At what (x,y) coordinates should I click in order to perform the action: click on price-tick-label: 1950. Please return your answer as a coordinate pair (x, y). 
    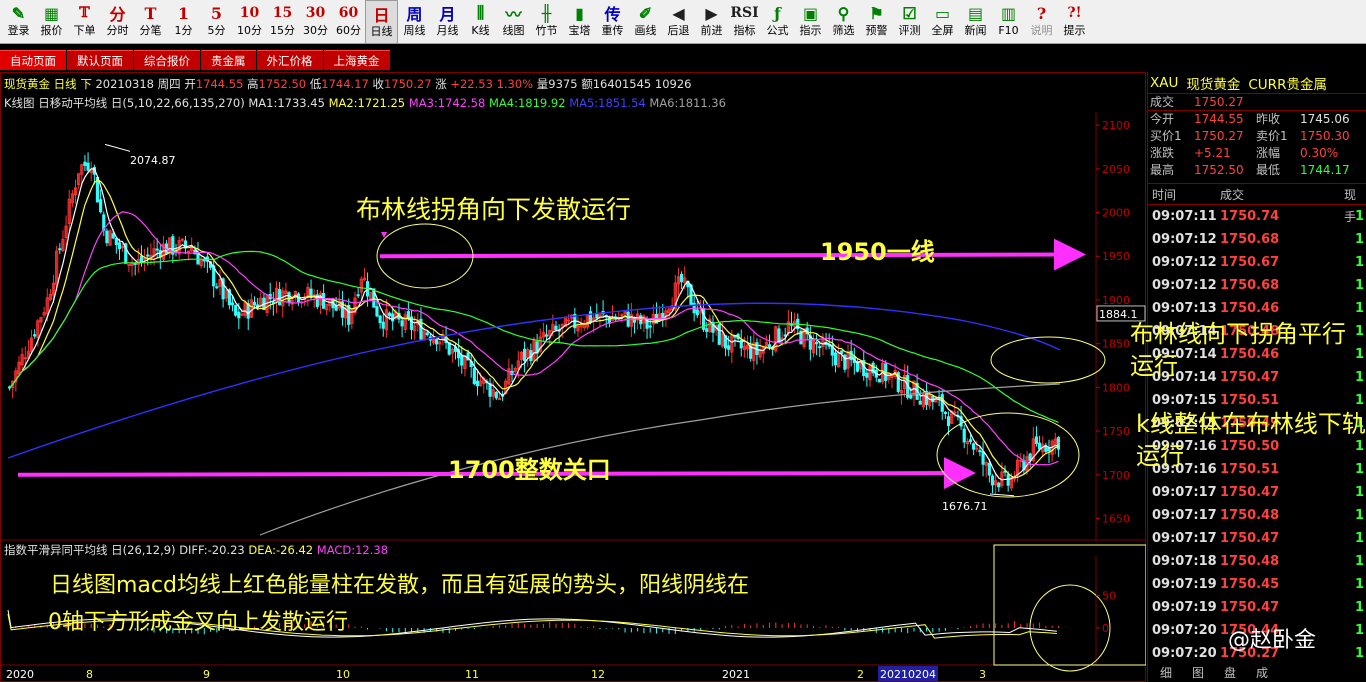
    Looking at the image, I should click on (1116, 256).